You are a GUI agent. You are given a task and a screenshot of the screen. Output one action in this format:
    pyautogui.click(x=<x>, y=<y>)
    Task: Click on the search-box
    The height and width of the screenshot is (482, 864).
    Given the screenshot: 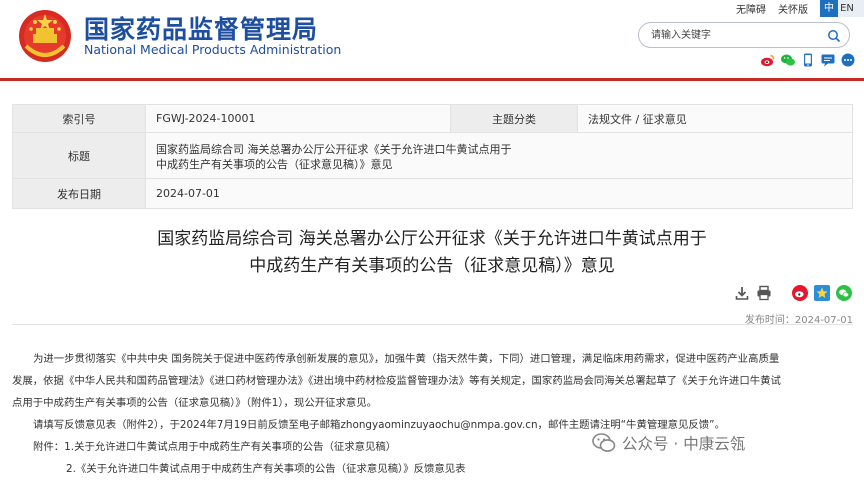 What is the action you would take?
    pyautogui.click(x=744, y=35)
    